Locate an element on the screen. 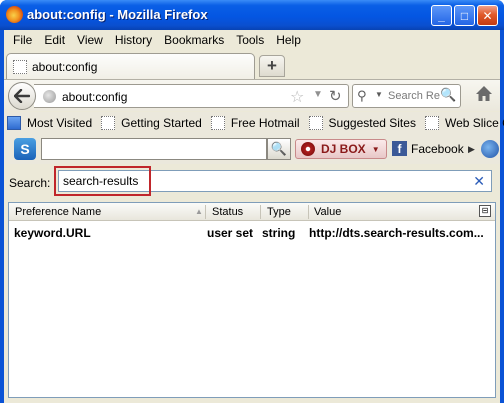 This screenshot has height=403, width=504. column-picker-icon: ⊟ is located at coordinates (485, 211).